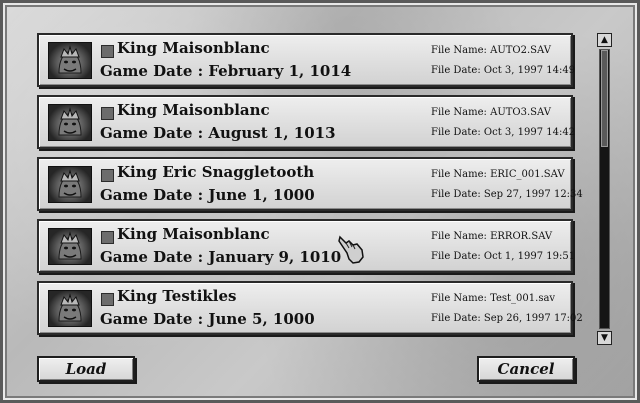 The height and width of the screenshot is (403, 640). What do you see at coordinates (491, 50) in the screenshot?
I see `file-name: File Name: AUTO2.SAV` at bounding box center [491, 50].